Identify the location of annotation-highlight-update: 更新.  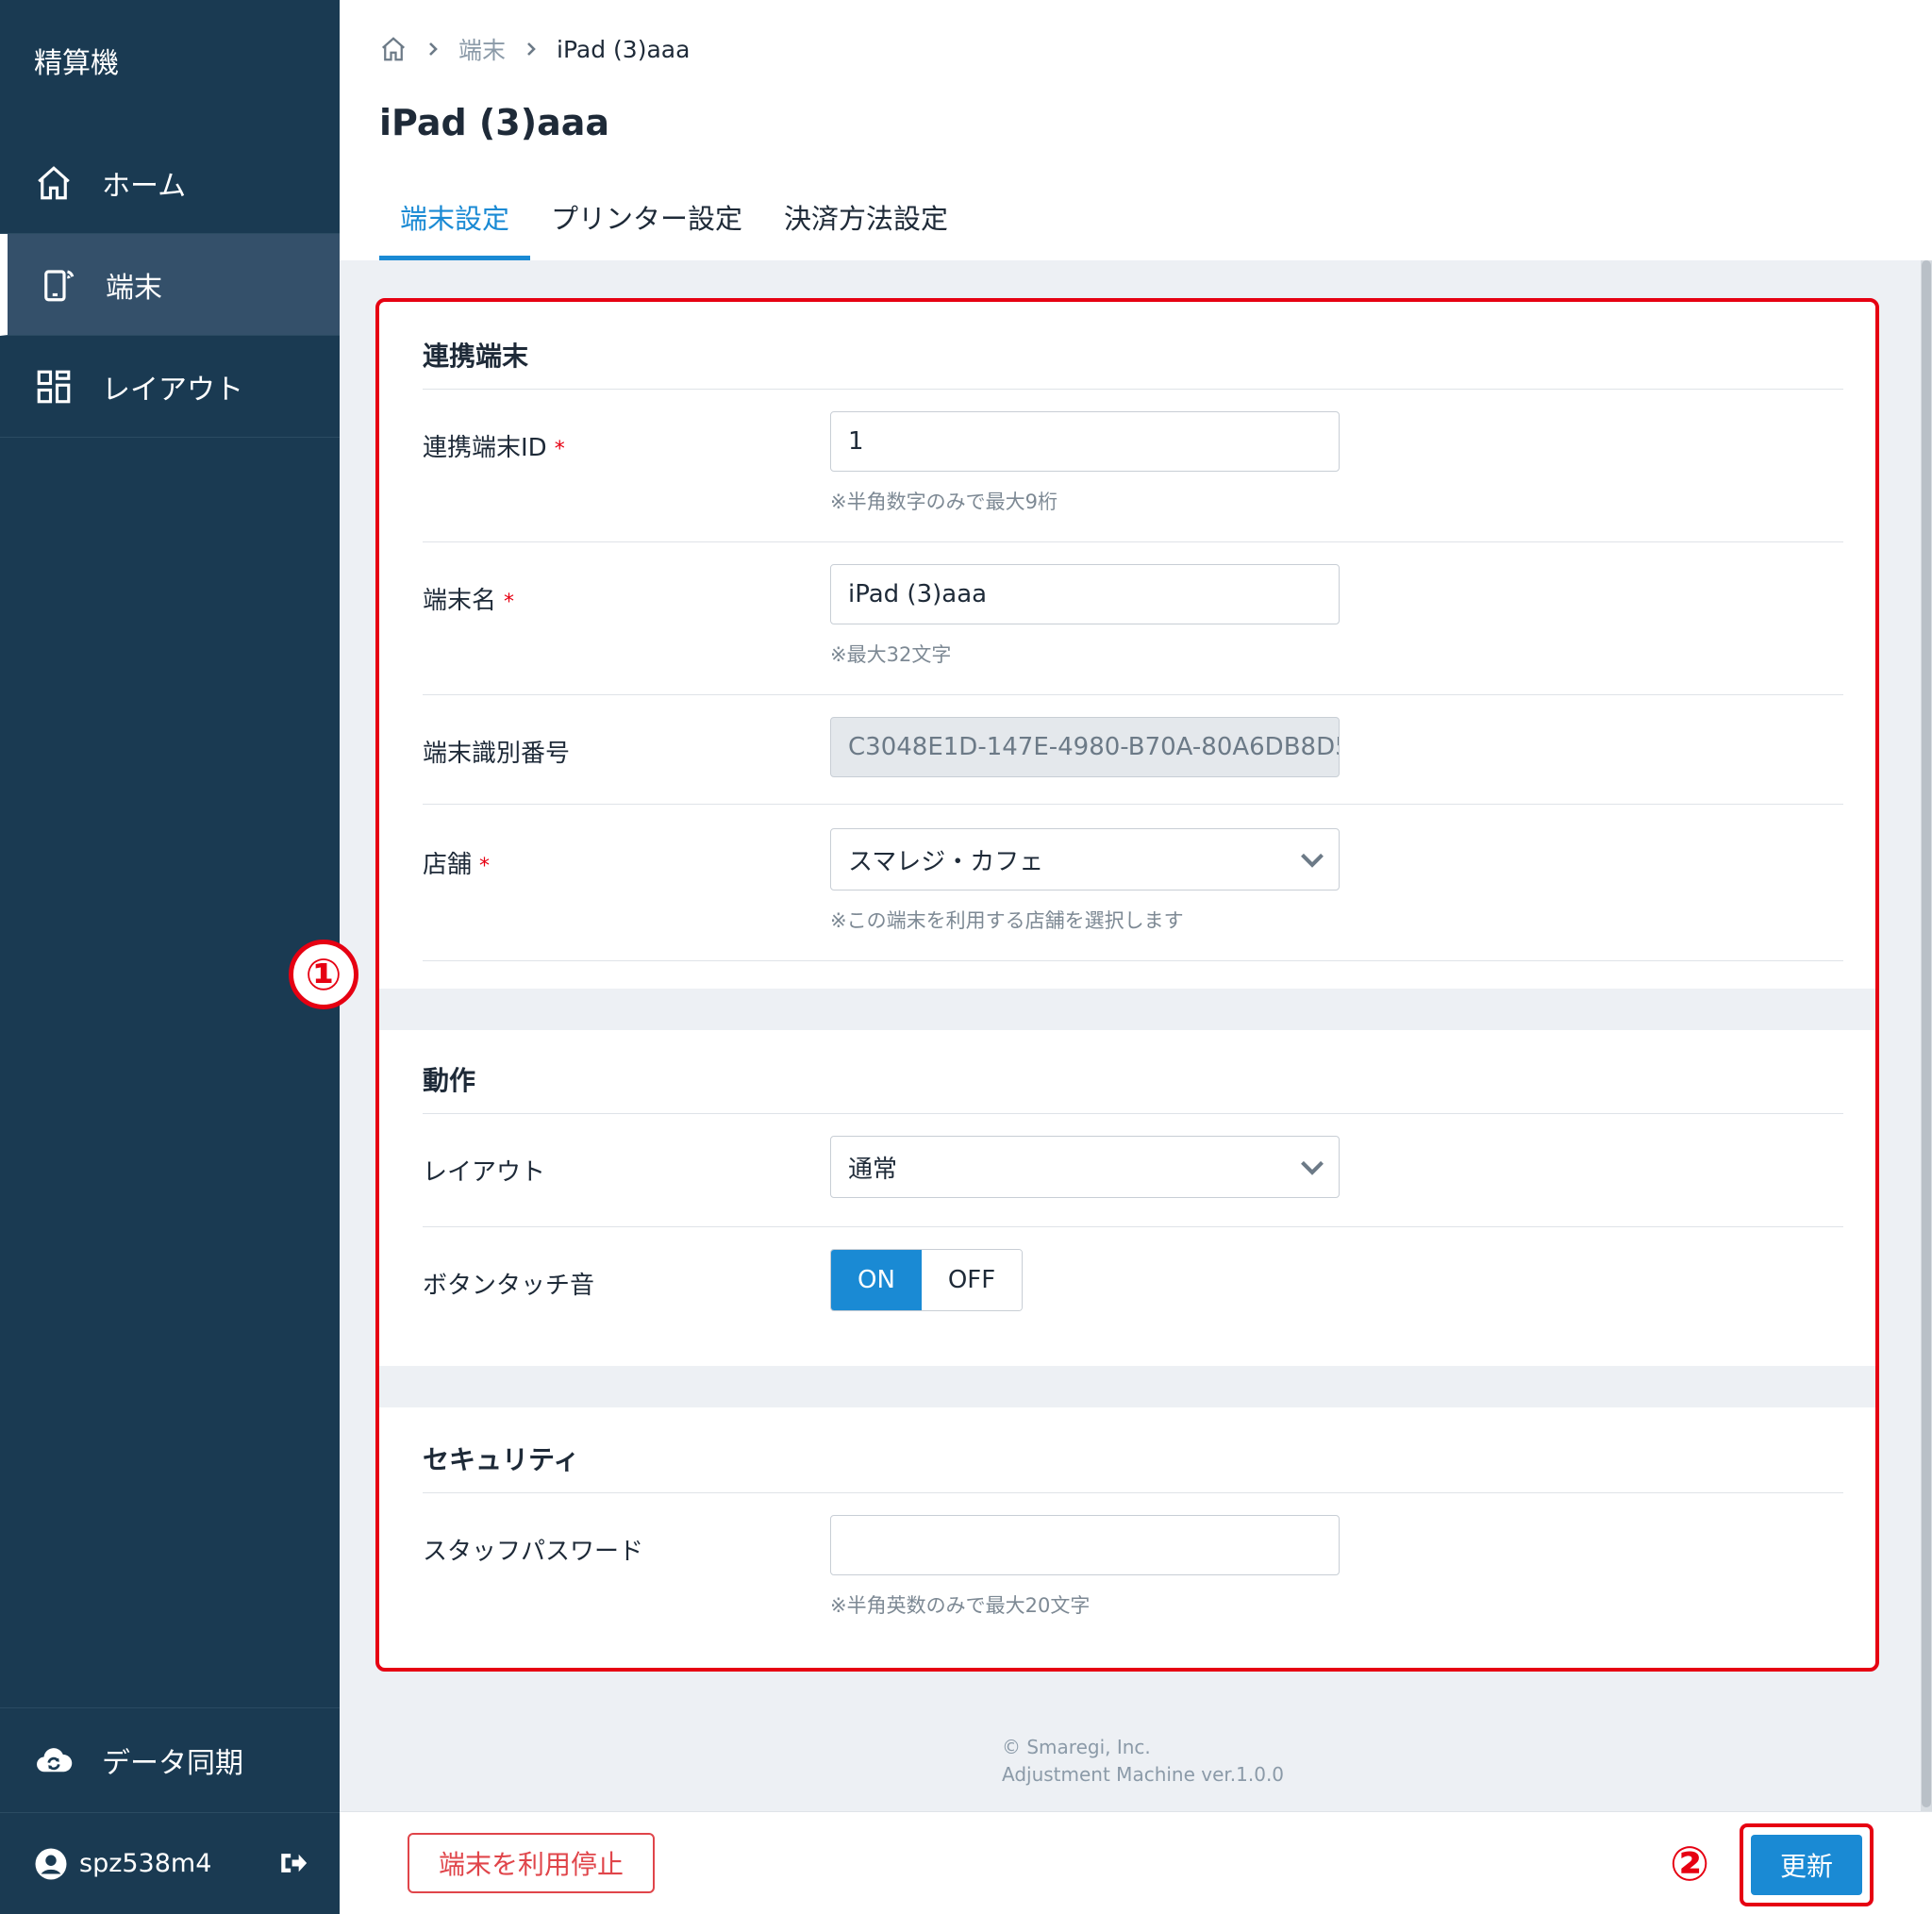
(1807, 1864).